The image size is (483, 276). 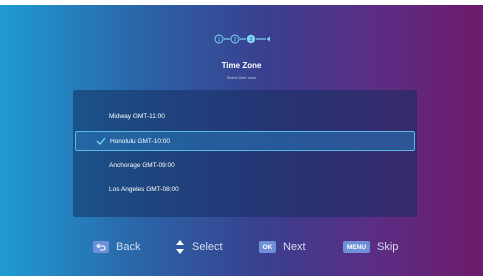 I want to click on checkmark-icon, so click(x=101, y=141).